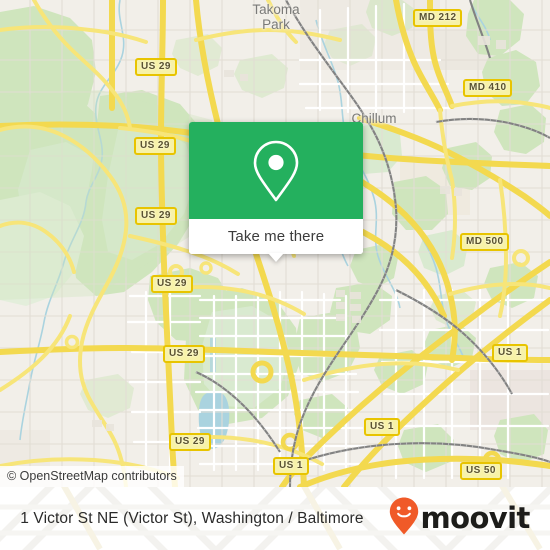 The width and height of the screenshot is (550, 550). What do you see at coordinates (481, 471) in the screenshot?
I see `shield-us-50: US 50` at bounding box center [481, 471].